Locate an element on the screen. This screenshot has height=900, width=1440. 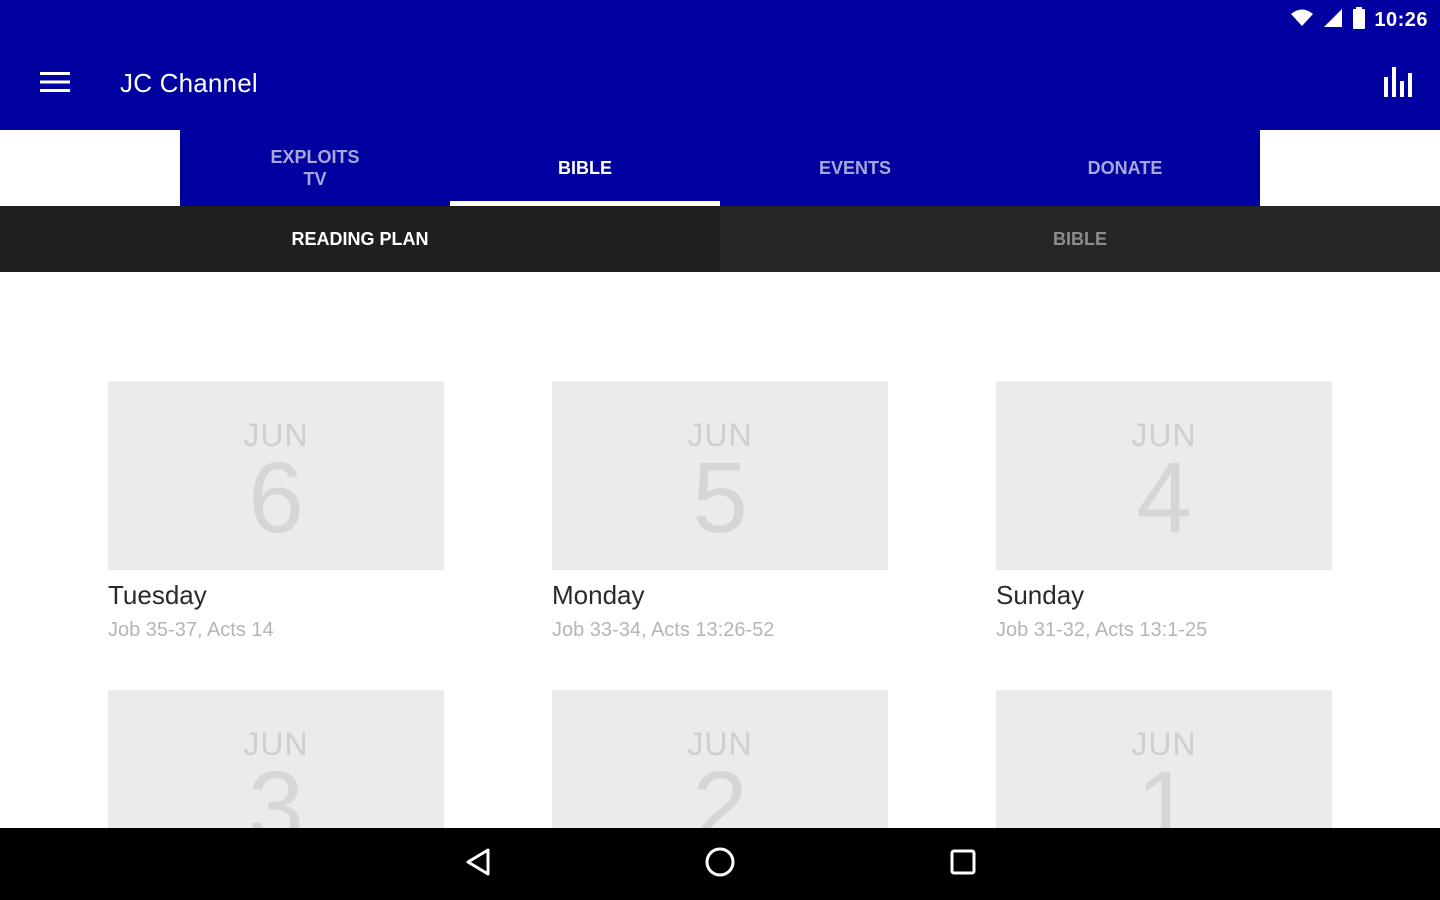
status-time: 10:26 is located at coordinates (1401, 19).